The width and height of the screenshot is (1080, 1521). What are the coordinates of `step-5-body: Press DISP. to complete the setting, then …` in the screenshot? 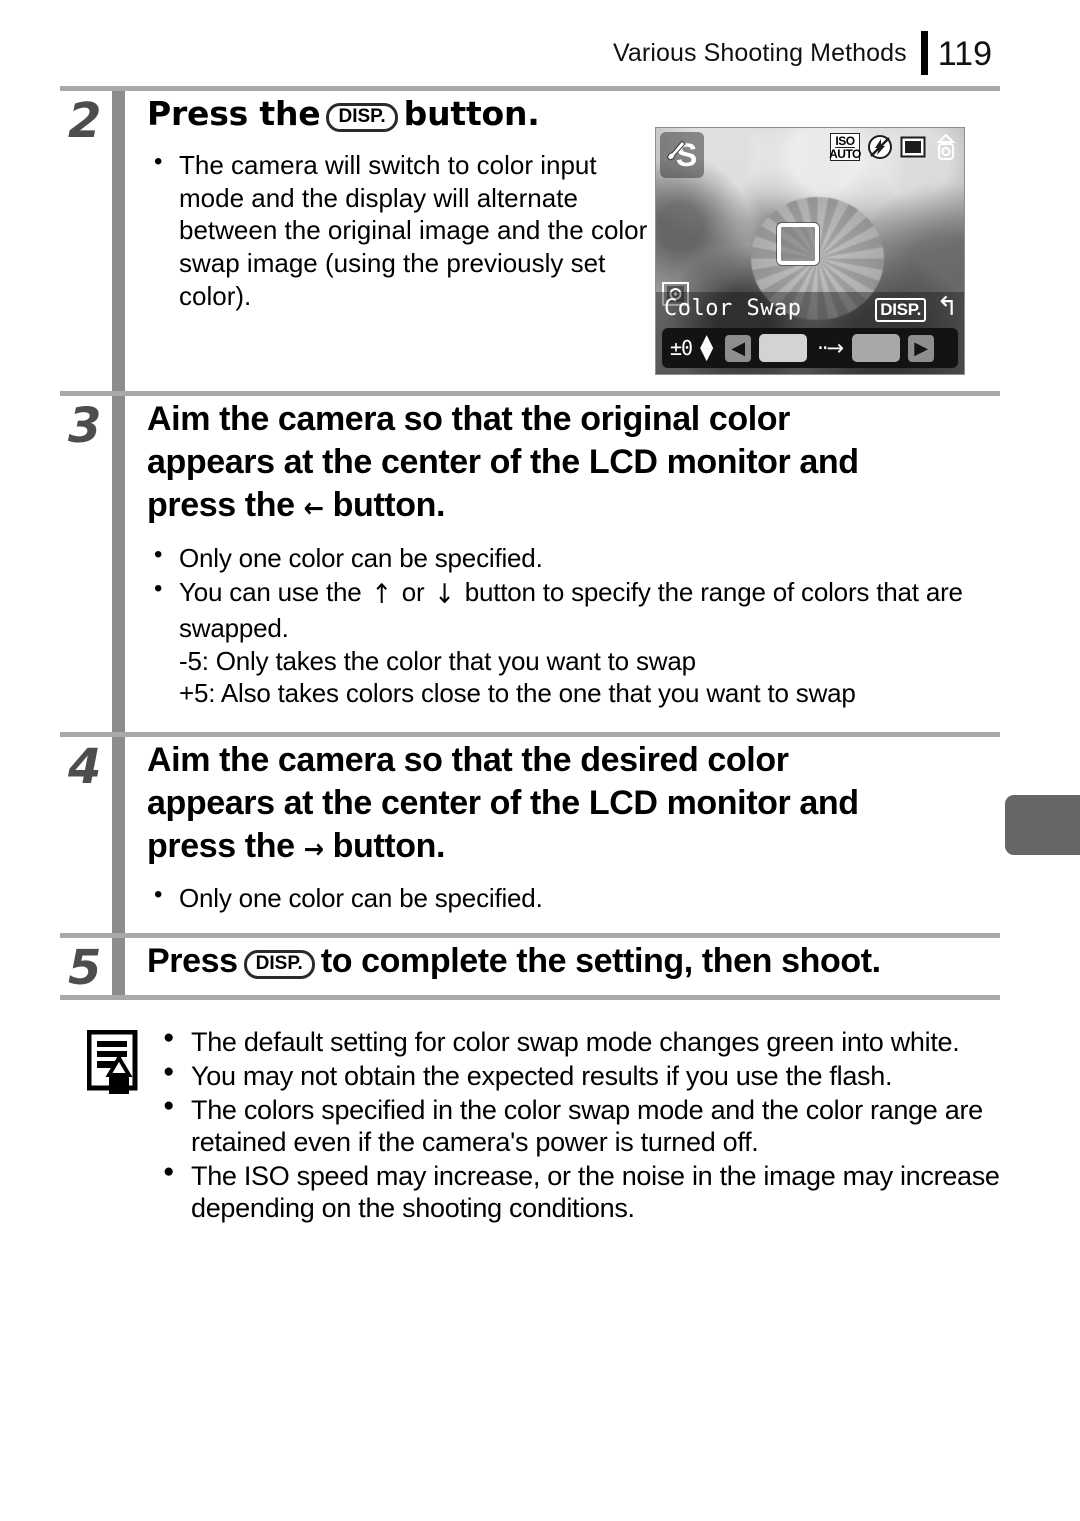 It's located at (573, 966).